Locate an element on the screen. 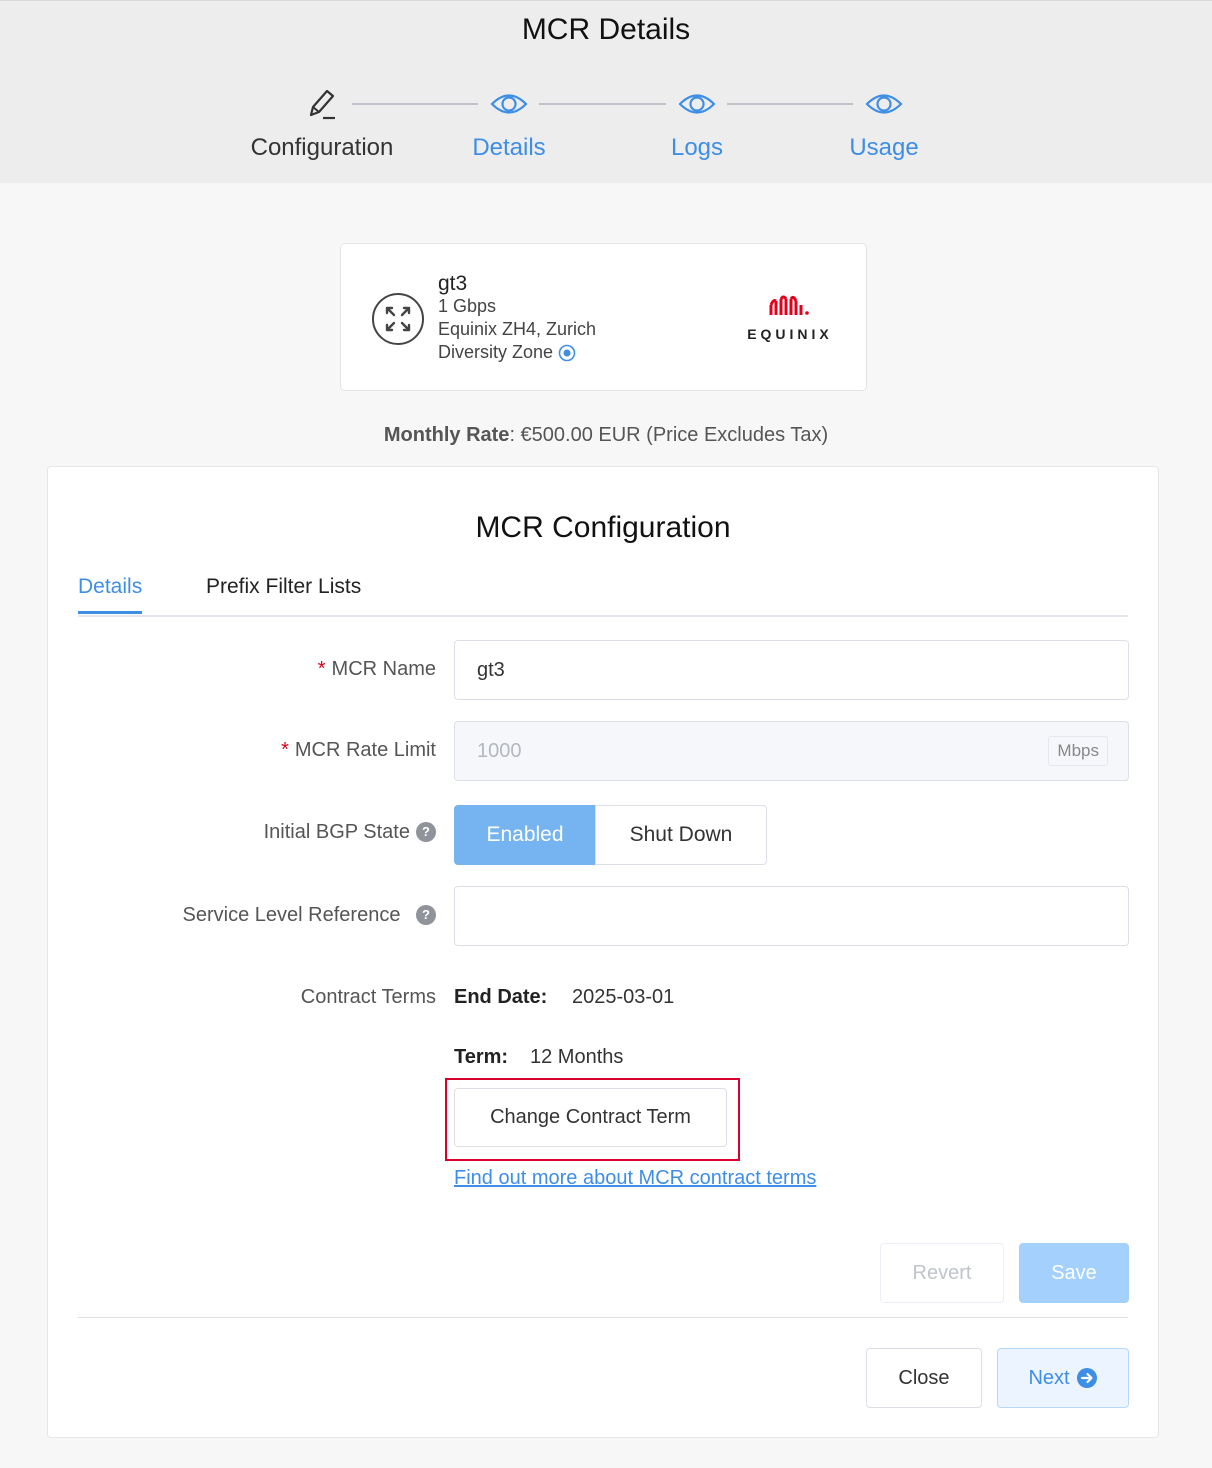  monthly-rate-label: Monthly Rate is located at coordinates (446, 435).